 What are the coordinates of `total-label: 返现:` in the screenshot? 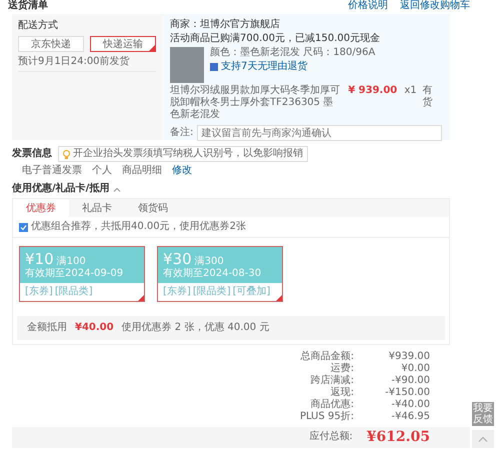 It's located at (342, 392).